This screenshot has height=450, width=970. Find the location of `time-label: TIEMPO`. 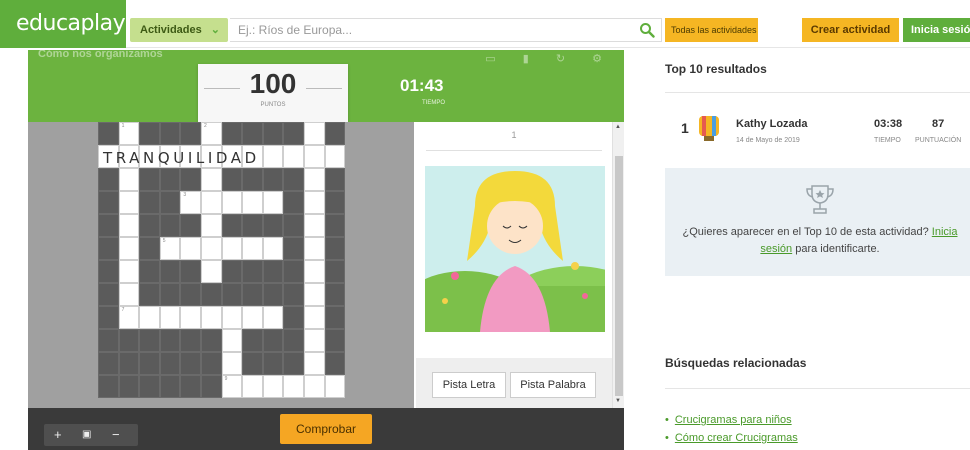

time-label: TIEMPO is located at coordinates (434, 103).